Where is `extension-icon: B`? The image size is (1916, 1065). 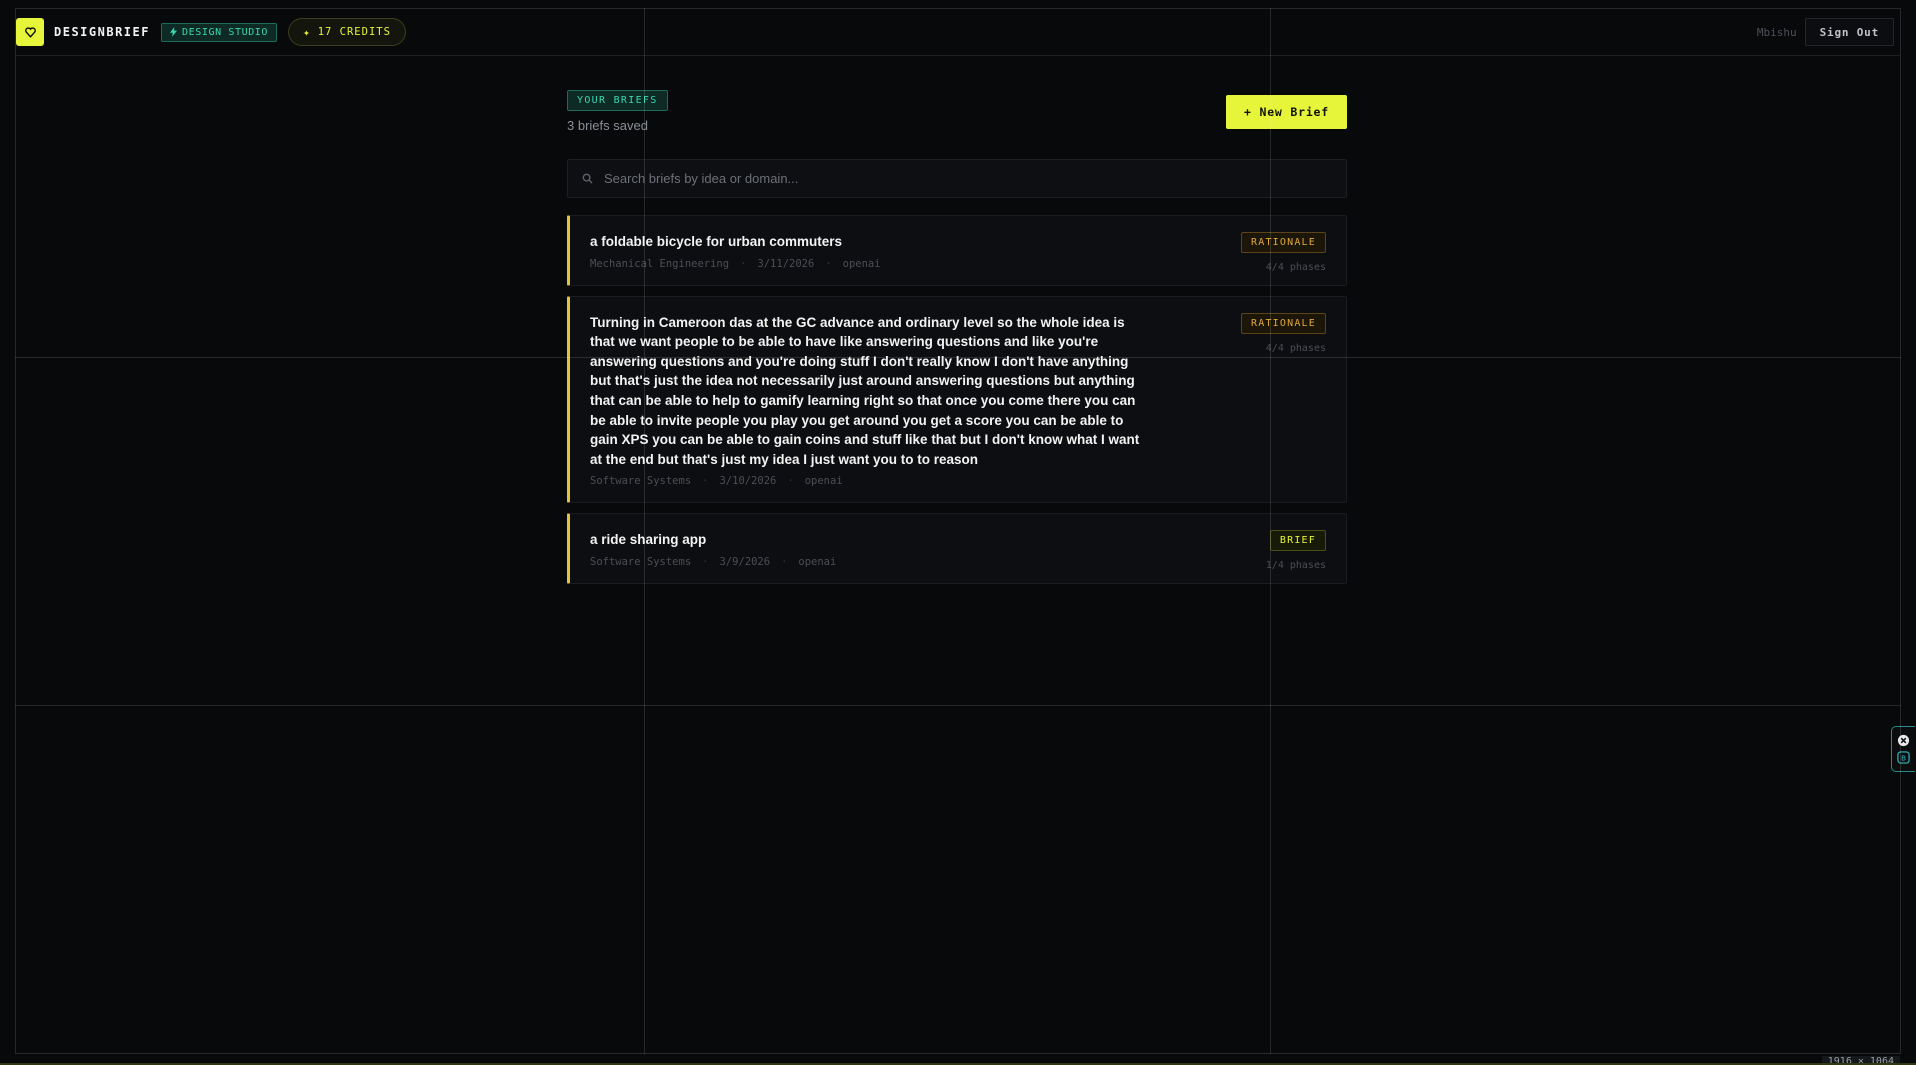 extension-icon: B is located at coordinates (1903, 757).